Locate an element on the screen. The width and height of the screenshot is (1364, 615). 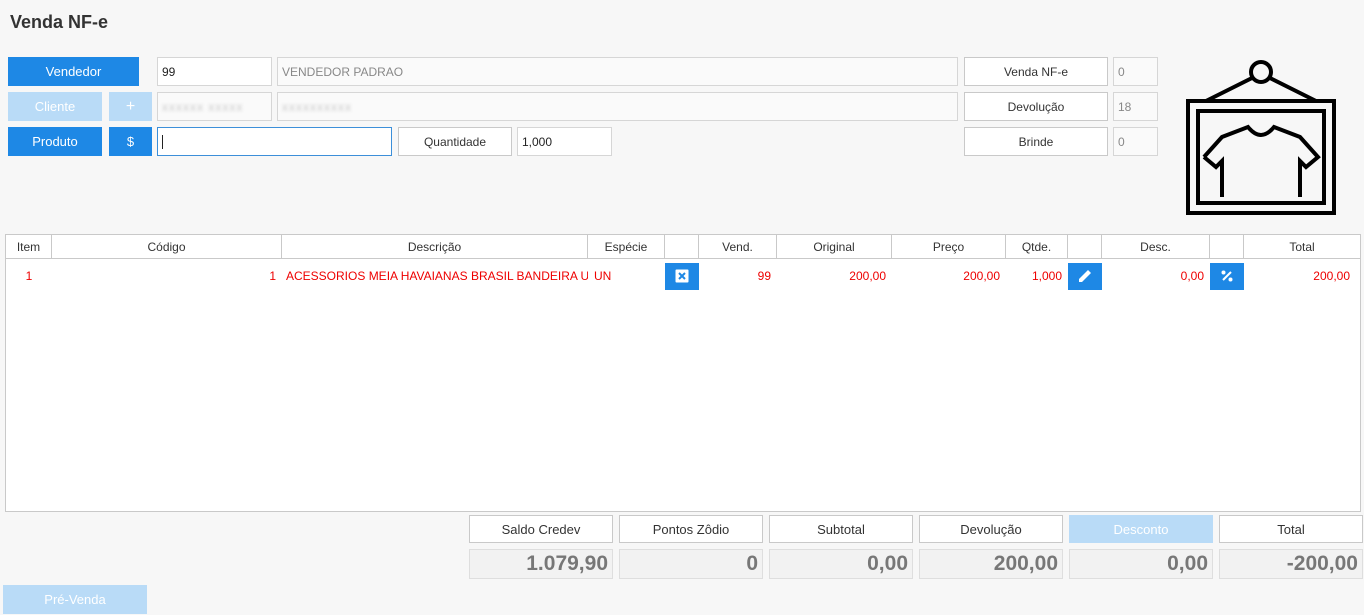
pencil-icon is located at coordinates (1085, 276).